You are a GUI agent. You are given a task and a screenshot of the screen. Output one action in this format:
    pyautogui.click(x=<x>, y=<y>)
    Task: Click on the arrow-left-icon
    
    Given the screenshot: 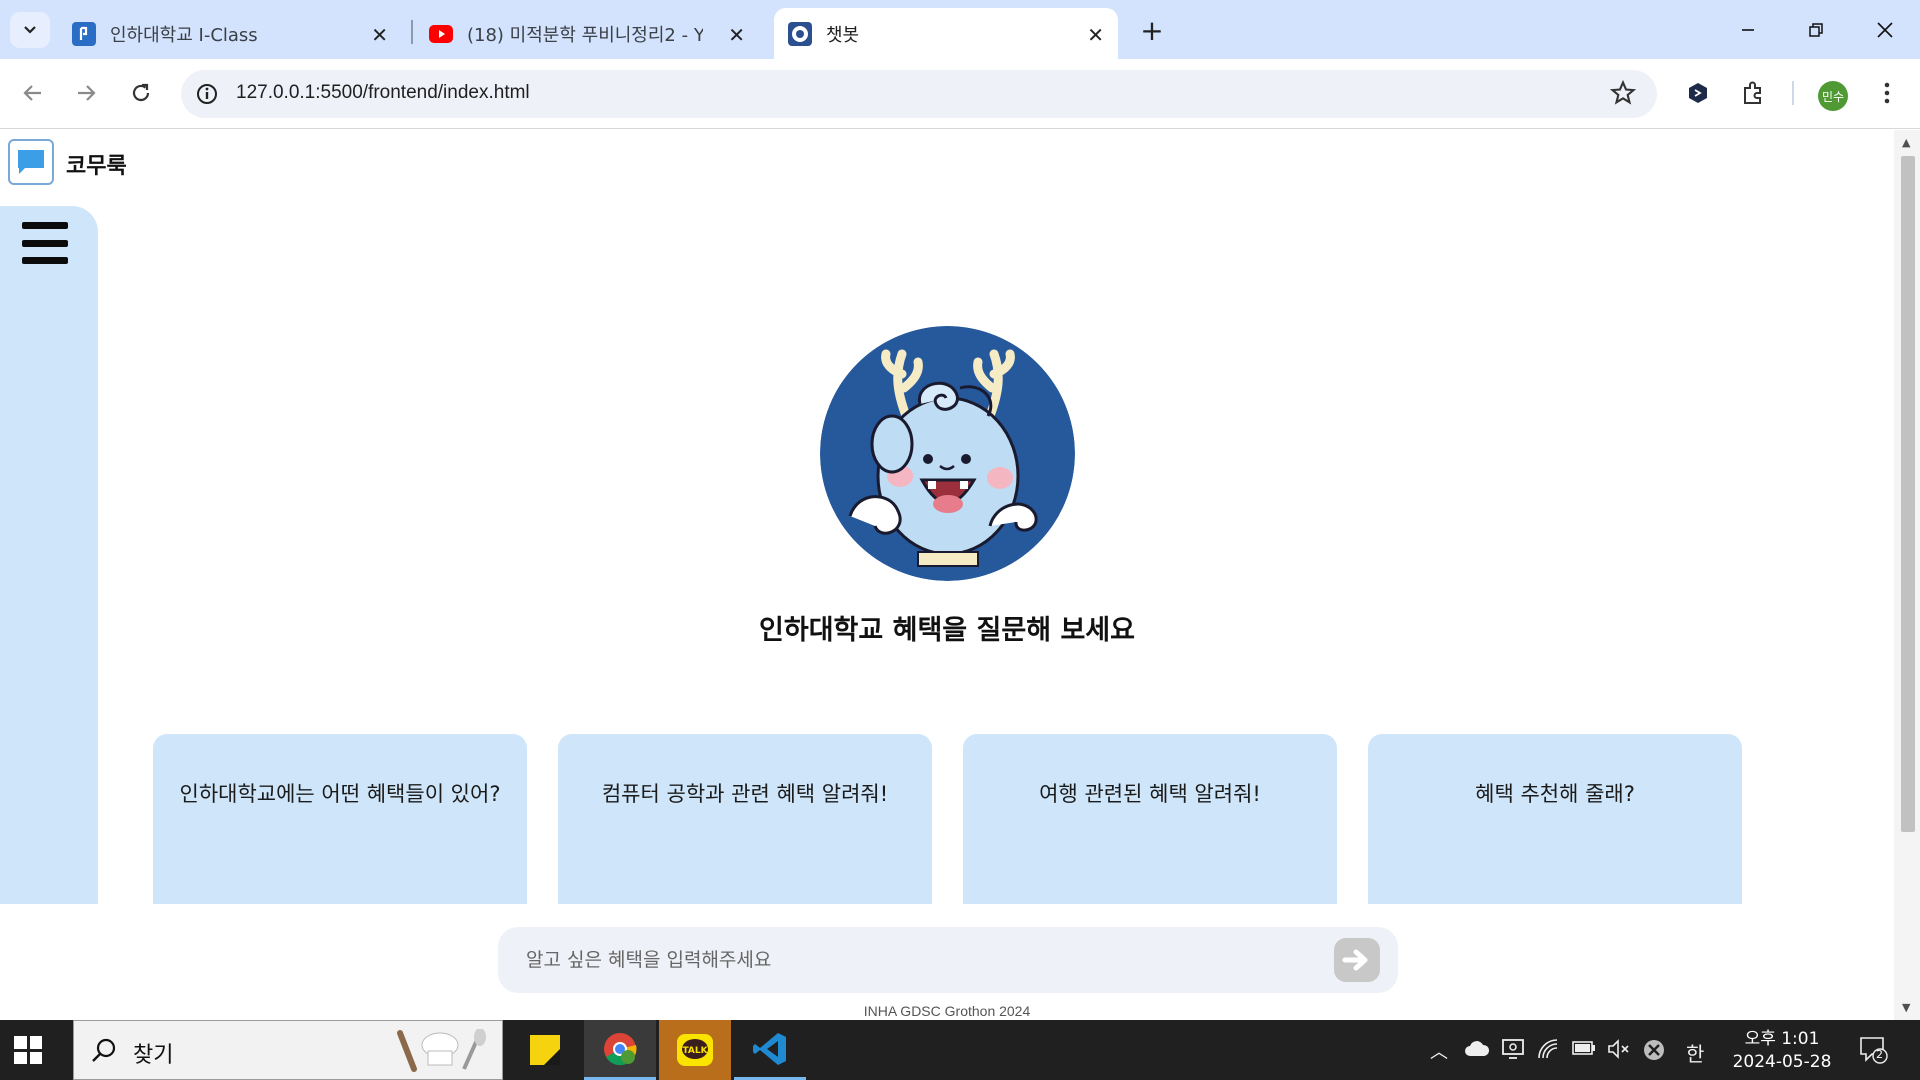 What is the action you would take?
    pyautogui.click(x=32, y=93)
    